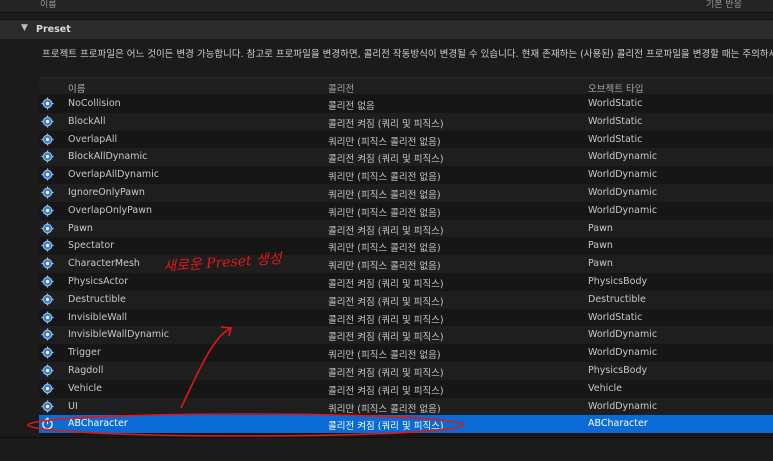 Image resolution: width=773 pixels, height=461 pixels. Describe the element at coordinates (48, 5) in the screenshot. I see `top-name-label: 이름` at that location.